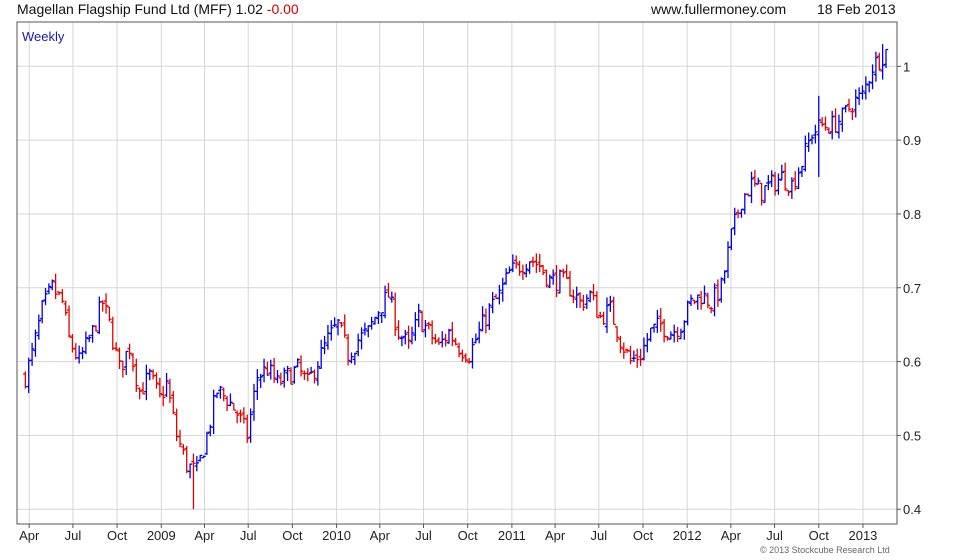 This screenshot has height=560, width=980. What do you see at coordinates (731, 535) in the screenshot?
I see `x-tick-label: Apr` at bounding box center [731, 535].